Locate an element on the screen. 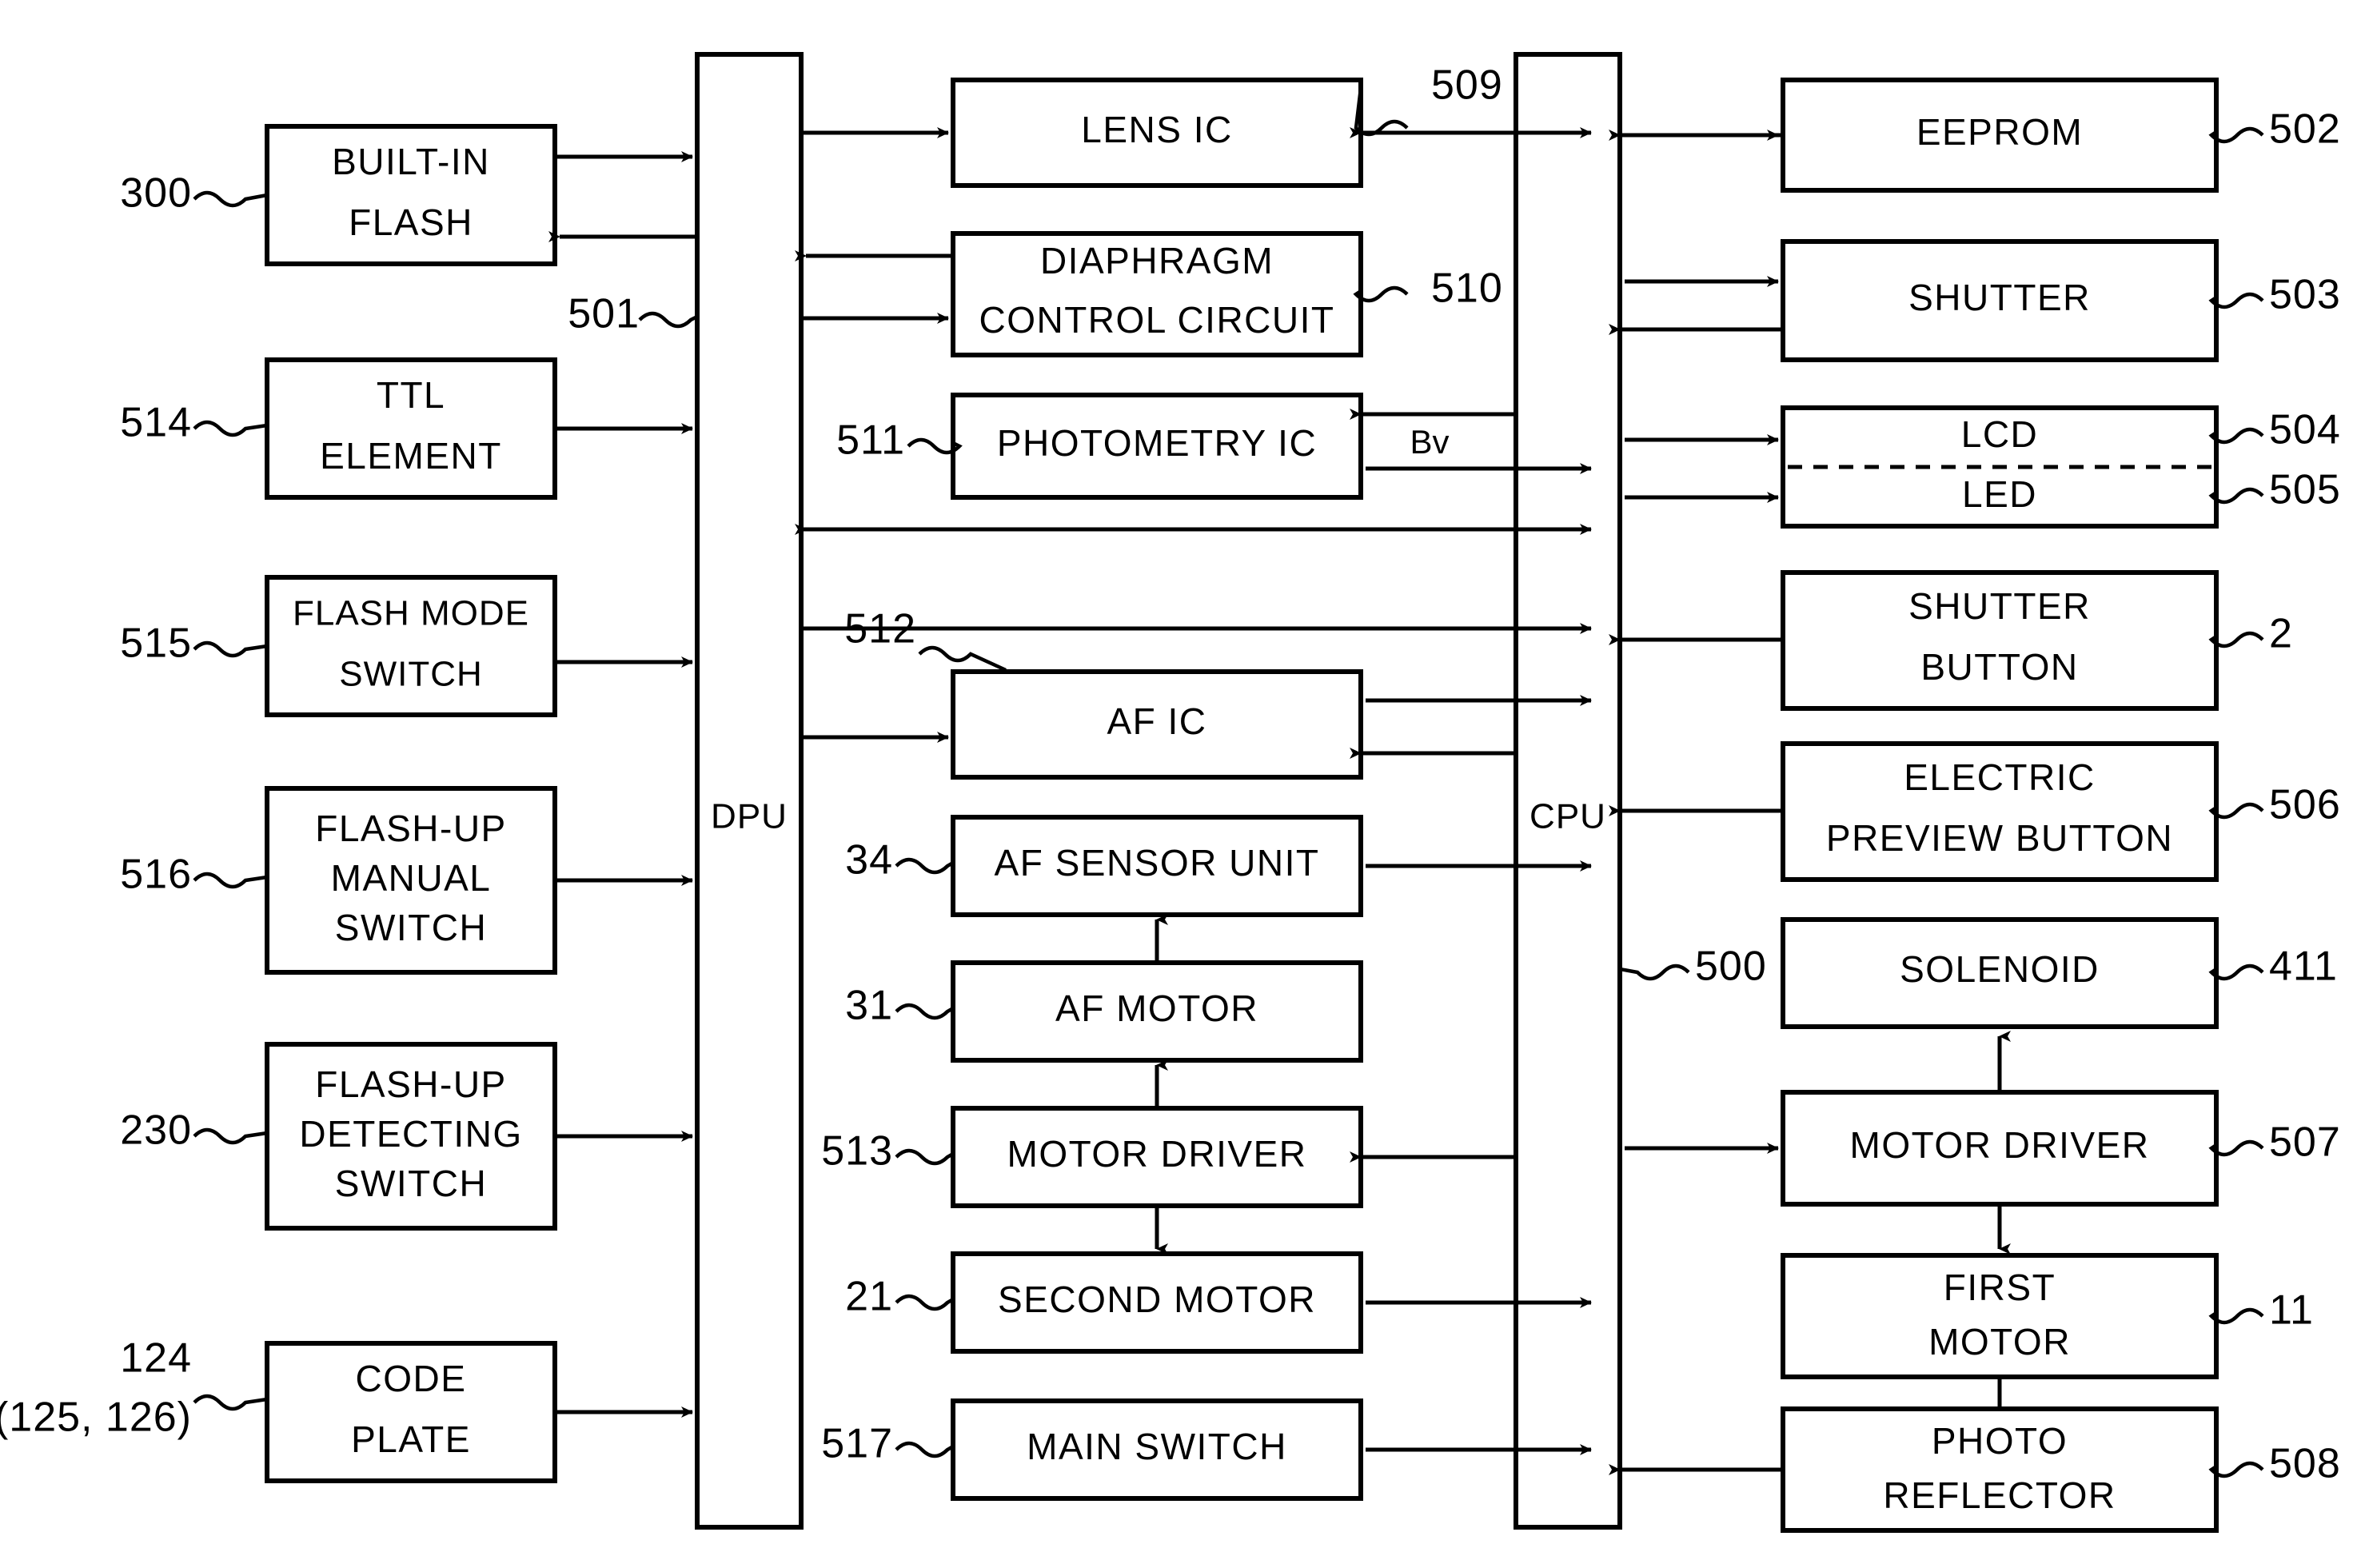  ttl-element-line2: ELEMENT is located at coordinates (411, 456).